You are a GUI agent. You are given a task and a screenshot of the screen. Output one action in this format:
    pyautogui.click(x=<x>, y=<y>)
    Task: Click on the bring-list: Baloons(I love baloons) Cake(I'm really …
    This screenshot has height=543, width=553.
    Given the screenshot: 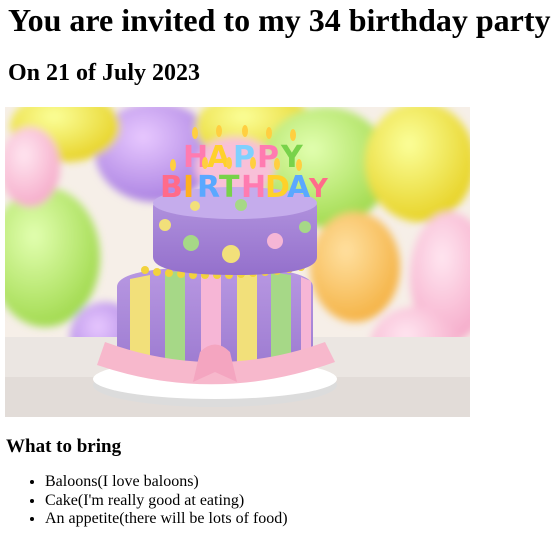 What is the action you would take?
    pyautogui.click(x=276, y=501)
    